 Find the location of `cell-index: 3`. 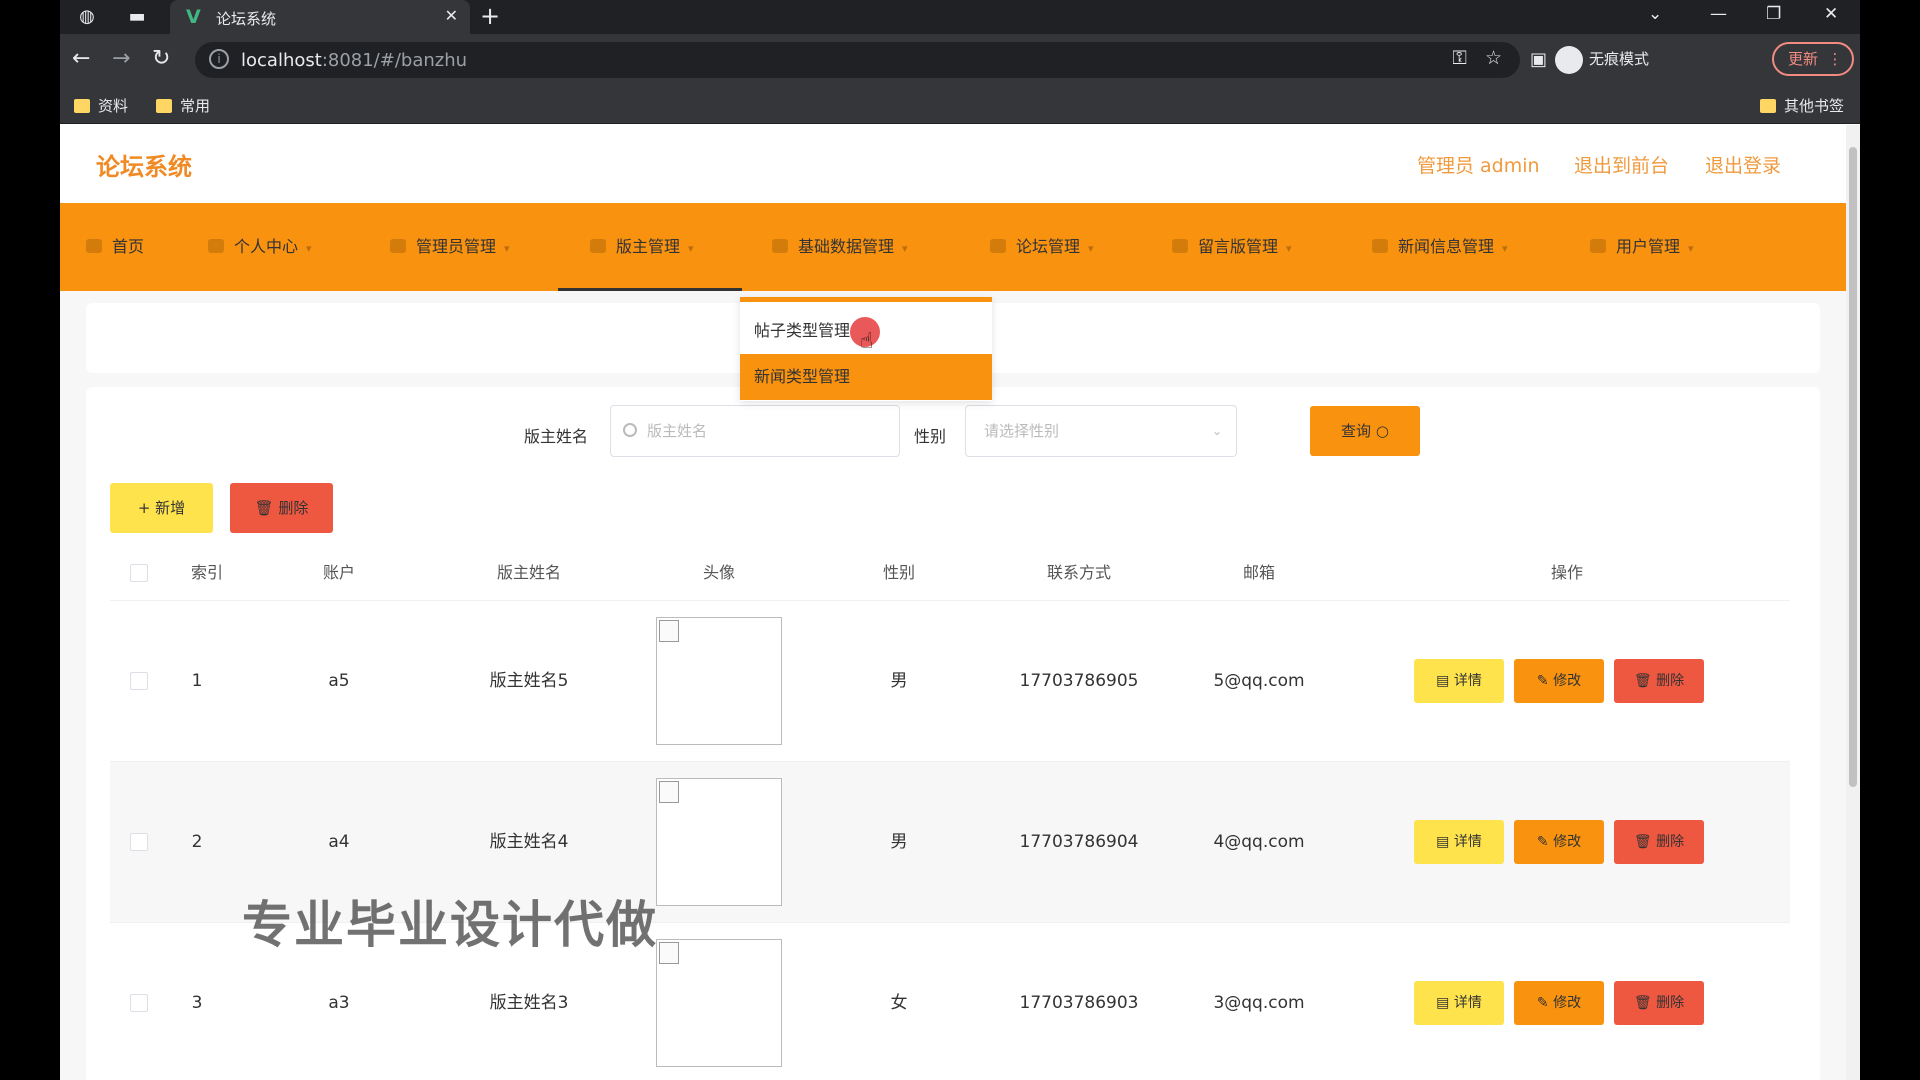

cell-index: 3 is located at coordinates (197, 1003).